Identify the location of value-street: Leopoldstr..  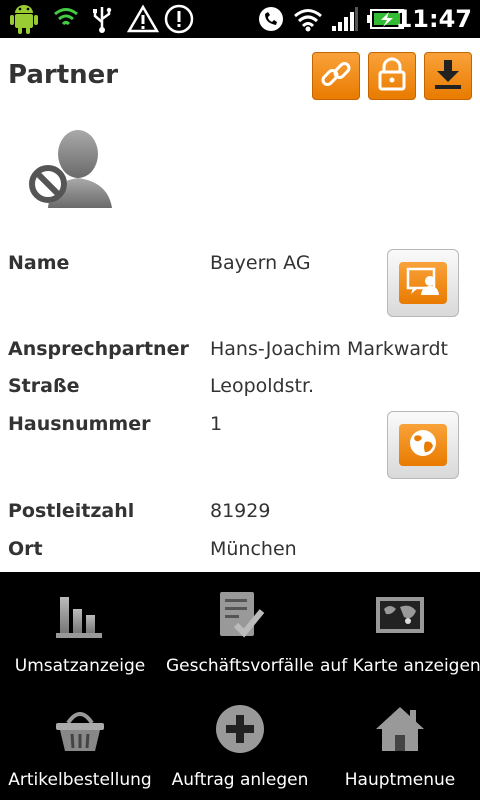
(262, 386).